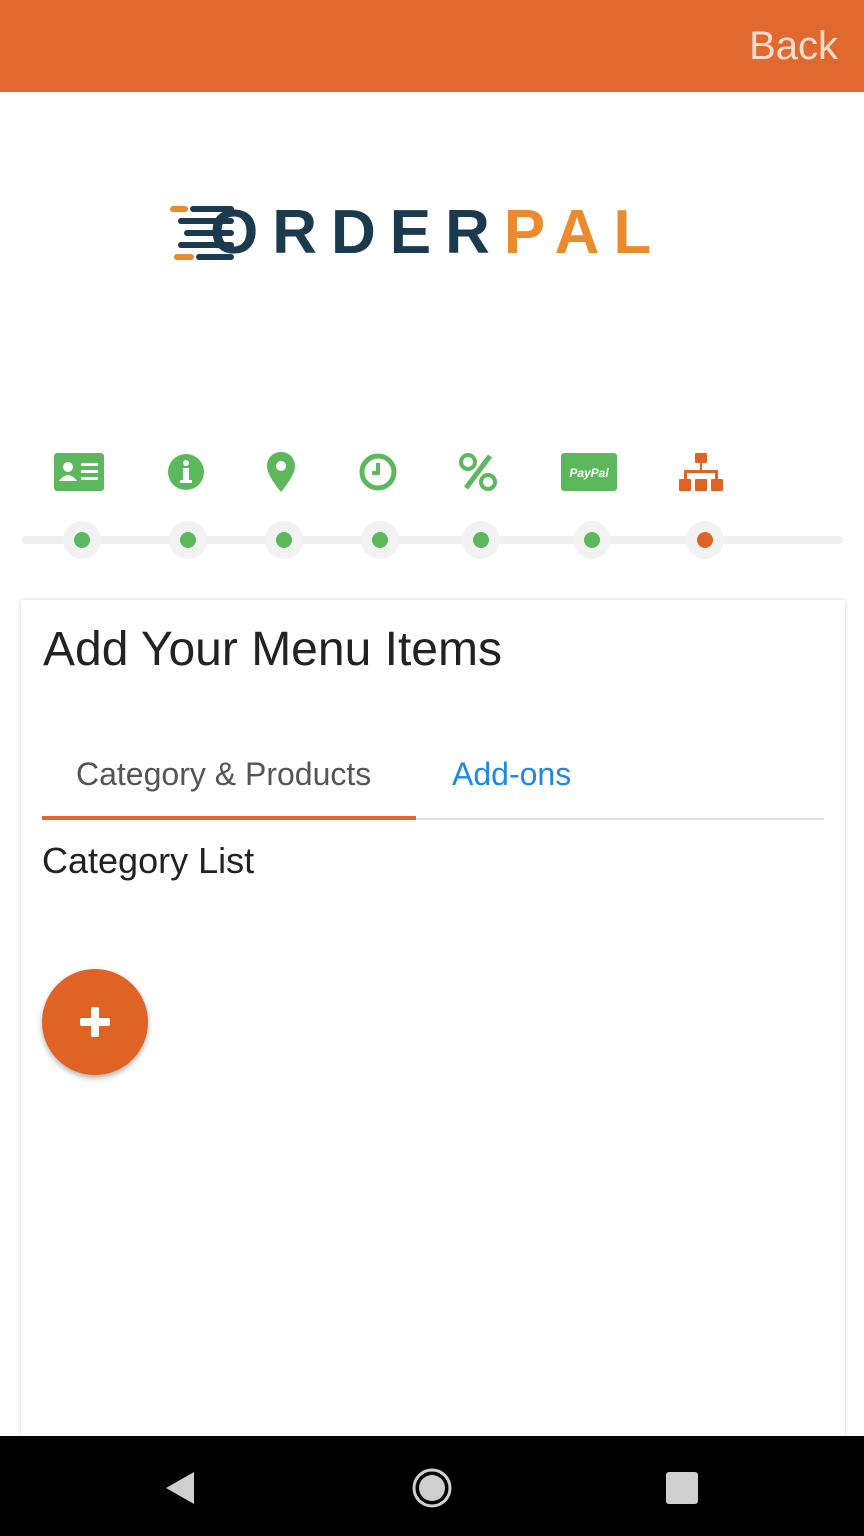  Describe the element at coordinates (148, 860) in the screenshot. I see `category-list-heading: Category List` at that location.